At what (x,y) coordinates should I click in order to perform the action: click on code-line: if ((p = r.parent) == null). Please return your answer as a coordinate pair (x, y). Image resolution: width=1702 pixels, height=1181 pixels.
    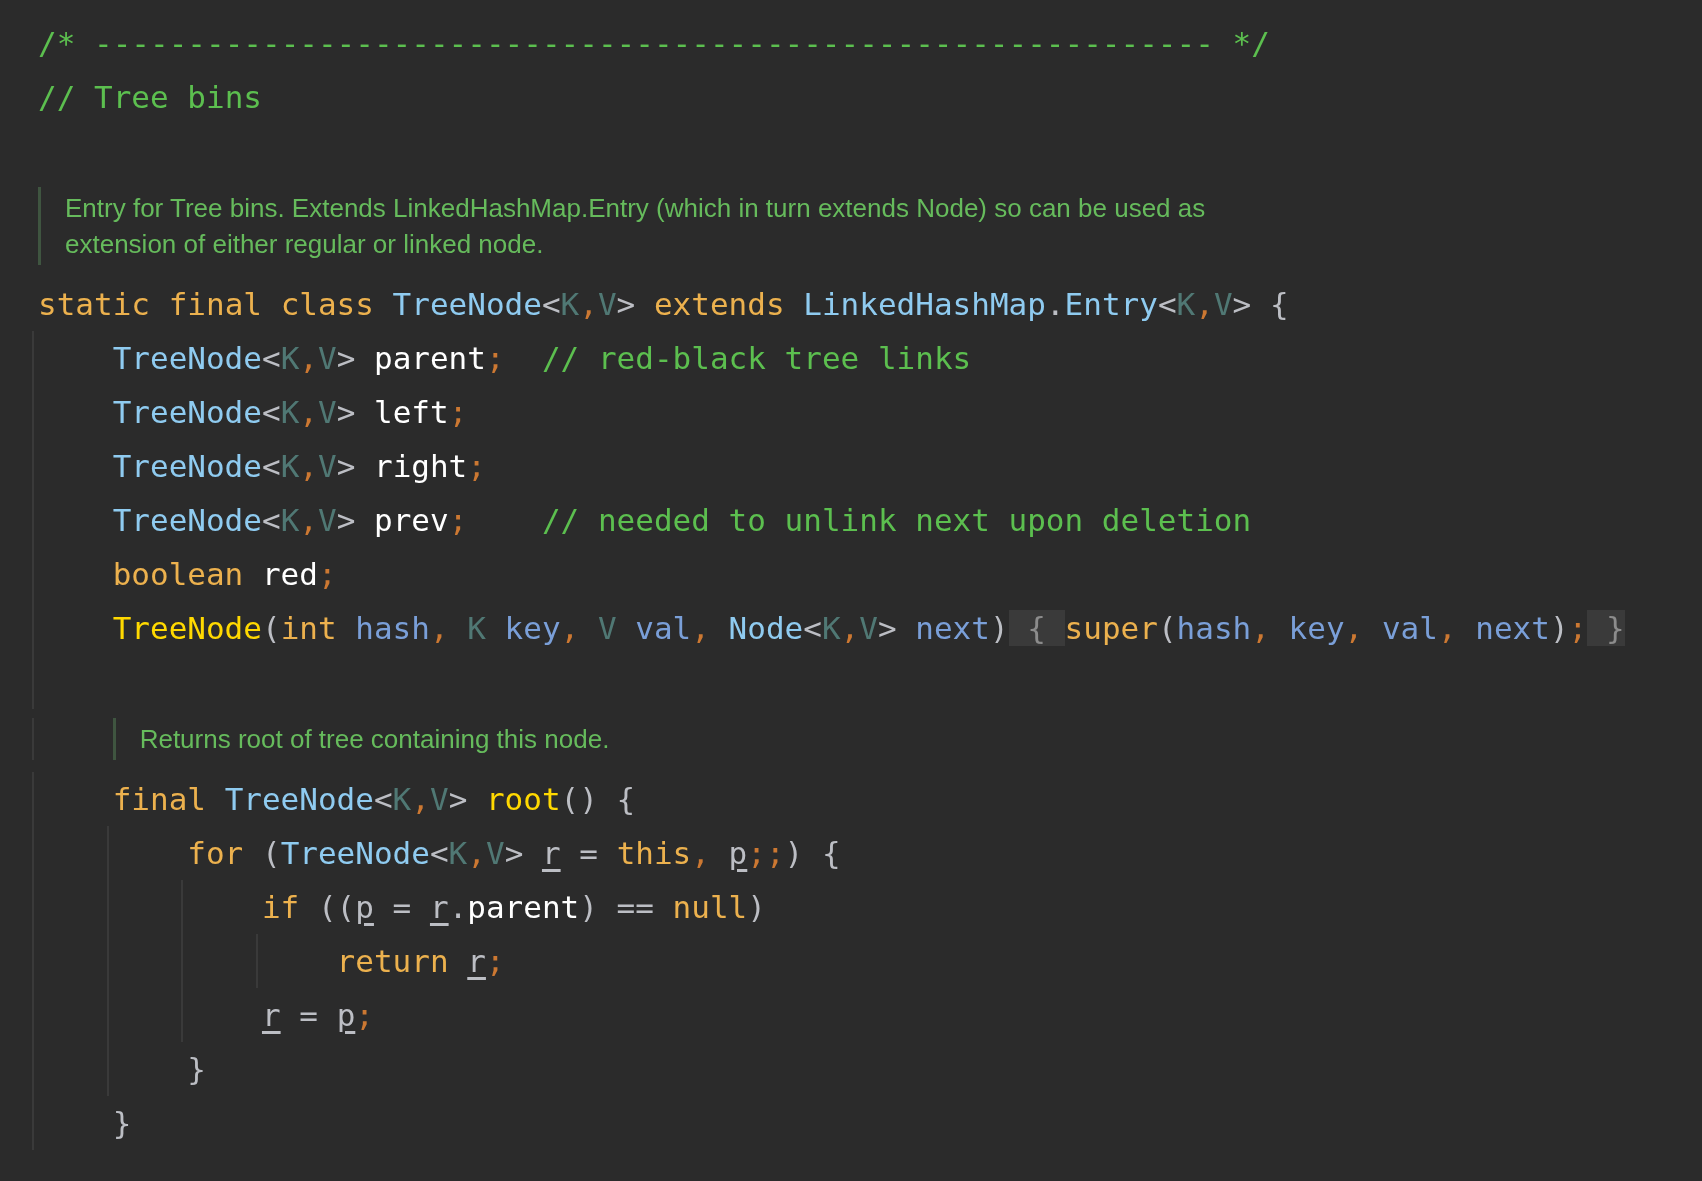
    Looking at the image, I should click on (513, 907).